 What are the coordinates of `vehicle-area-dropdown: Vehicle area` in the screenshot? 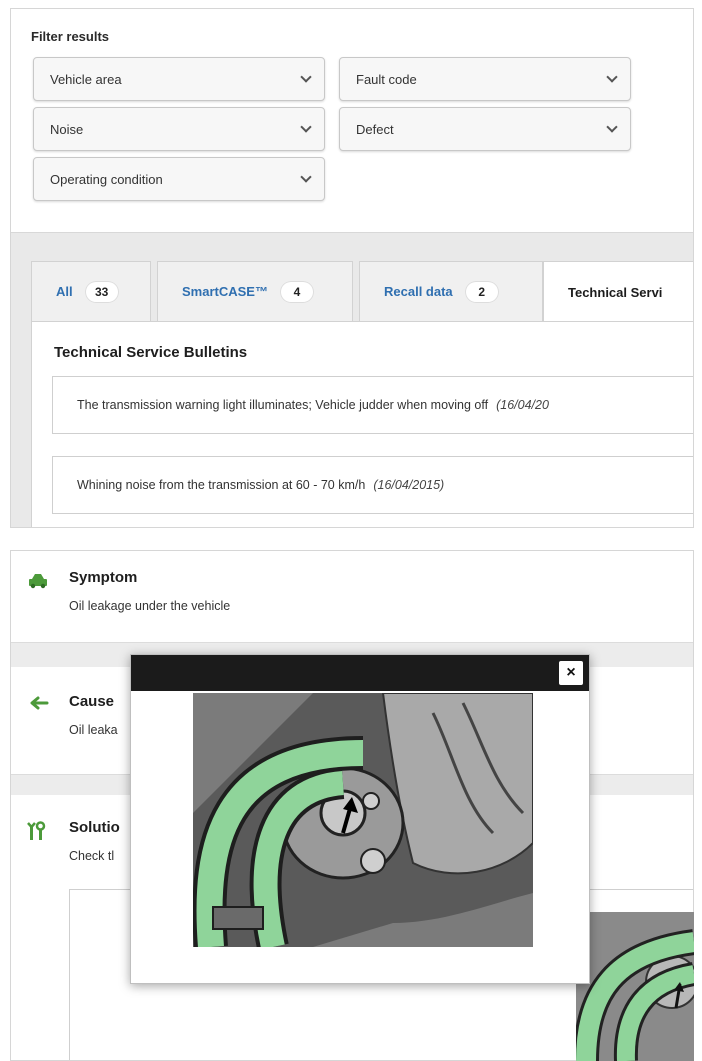 It's located at (179, 79).